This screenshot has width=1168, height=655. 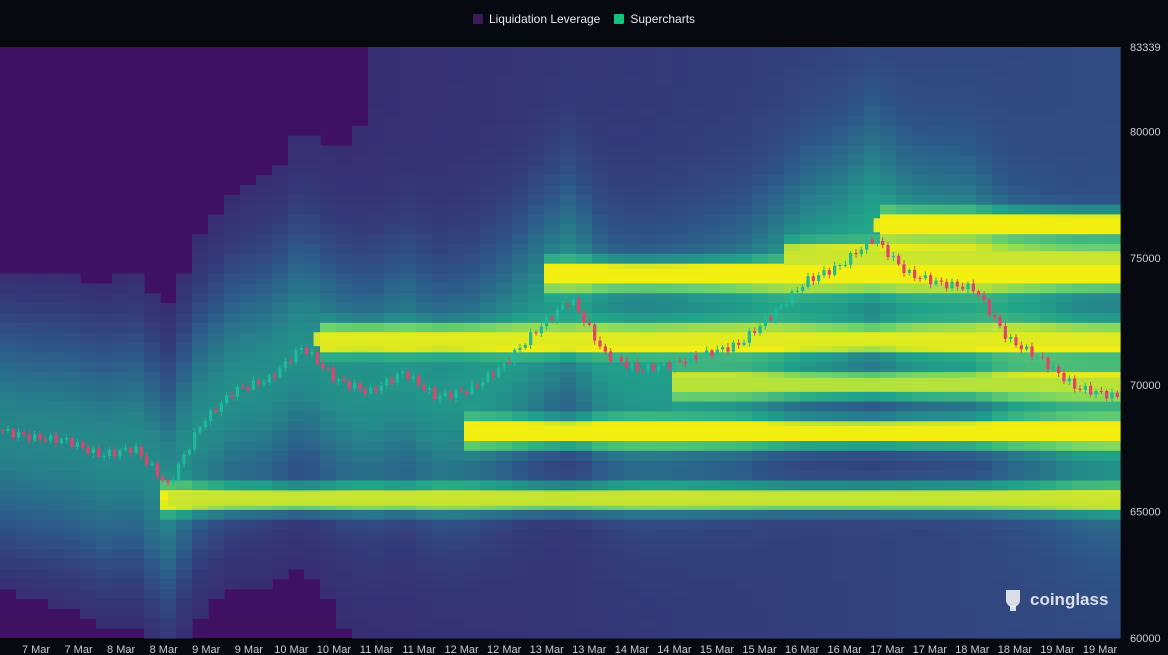 I want to click on y-tick-label: 83339, so click(x=1145, y=48).